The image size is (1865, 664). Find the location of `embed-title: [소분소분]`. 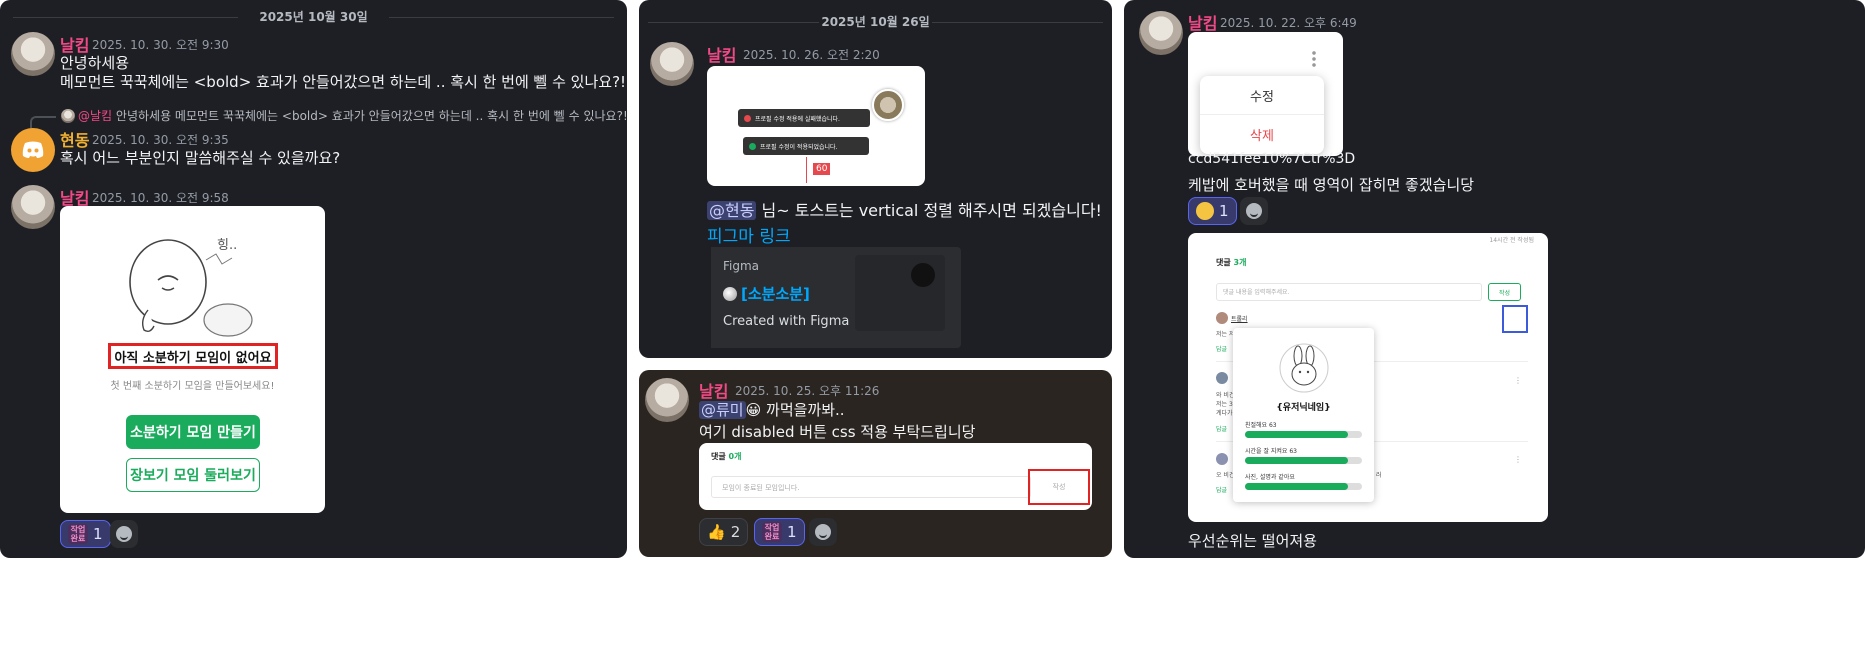

embed-title: [소분소분] is located at coordinates (766, 293).